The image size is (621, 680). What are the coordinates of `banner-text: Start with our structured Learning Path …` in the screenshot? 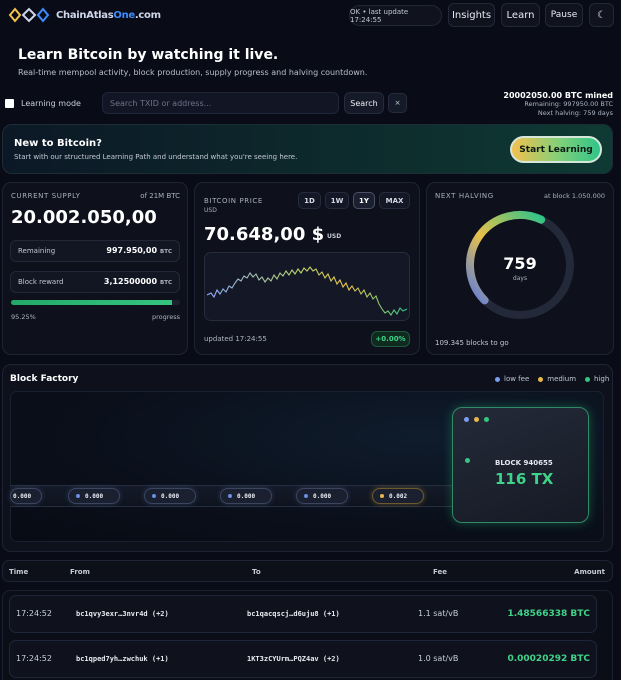 It's located at (156, 157).